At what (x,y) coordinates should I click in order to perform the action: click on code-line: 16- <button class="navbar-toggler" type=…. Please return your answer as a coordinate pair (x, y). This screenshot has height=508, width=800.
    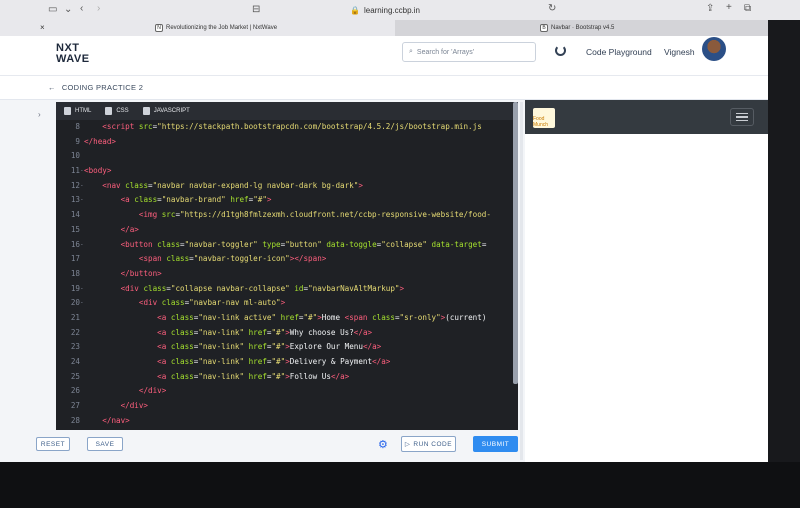
    Looking at the image, I should click on (284, 245).